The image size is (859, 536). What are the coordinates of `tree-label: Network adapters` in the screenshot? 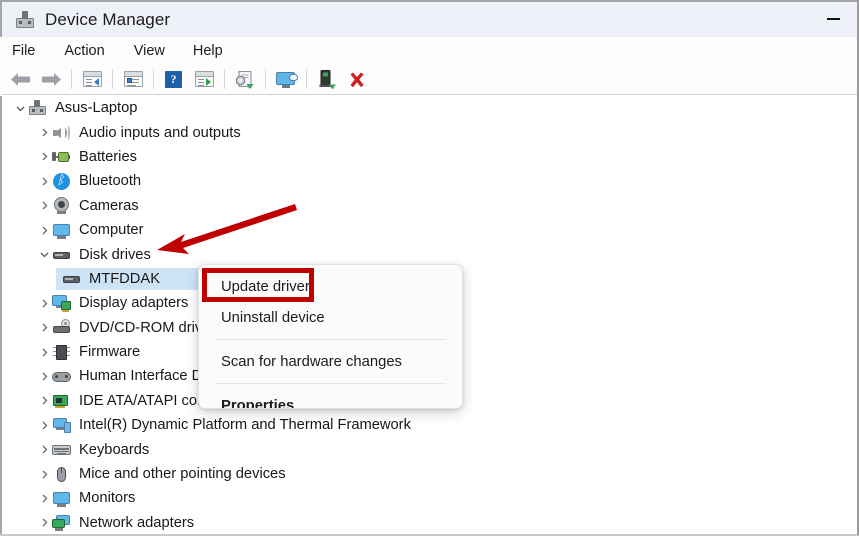 It's located at (137, 522).